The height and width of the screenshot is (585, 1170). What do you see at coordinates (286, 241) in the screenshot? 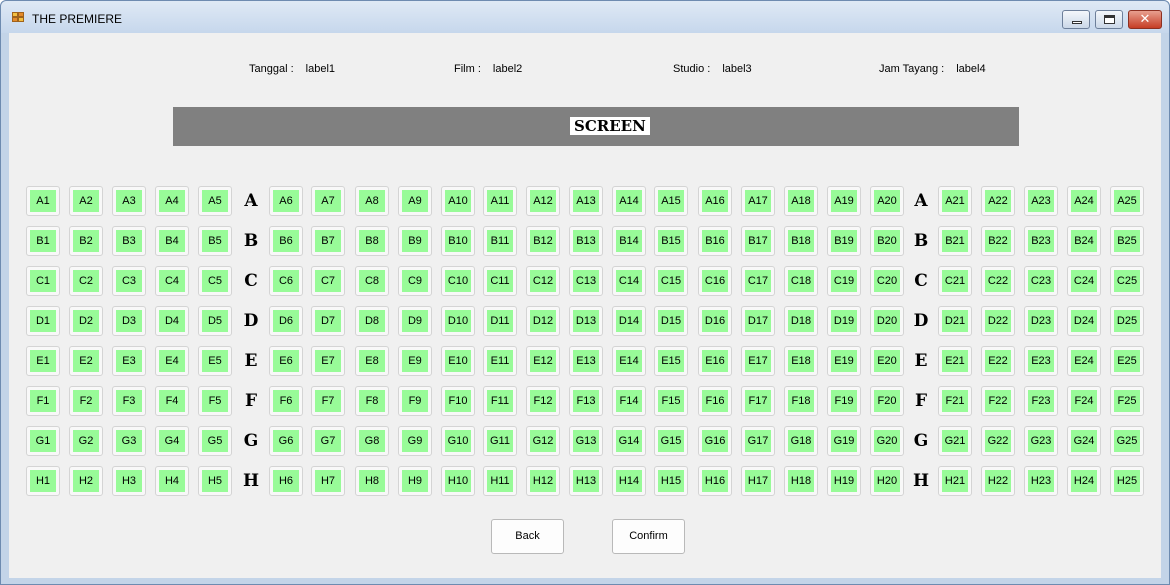
I see `seat-button-B6: B6` at bounding box center [286, 241].